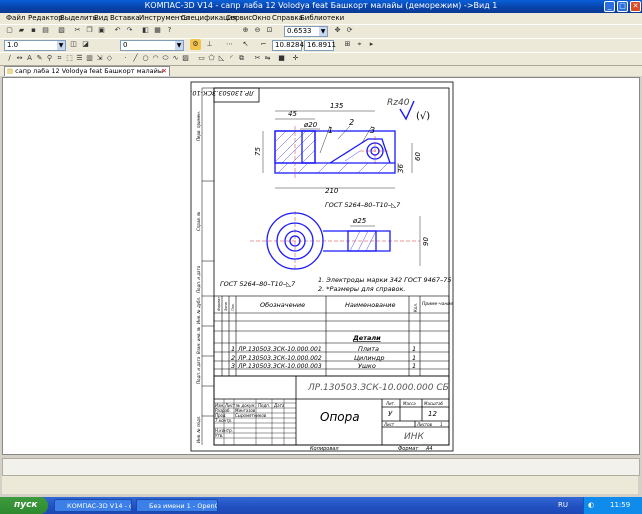 Image resolution: width=642 pixels, height=514 pixels. I want to click on spec-row-3-pos: 3, so click(233, 366).